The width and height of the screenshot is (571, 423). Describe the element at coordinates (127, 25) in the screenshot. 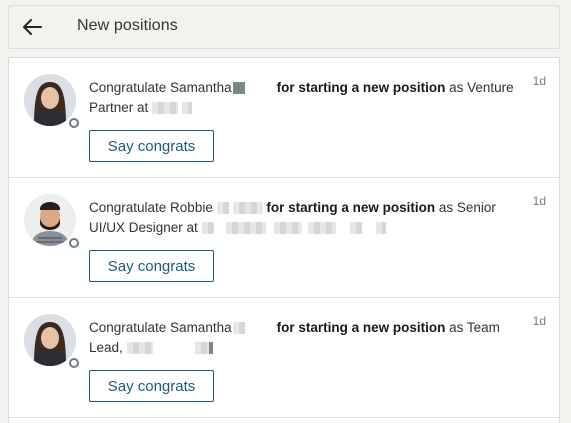

I see `page-title: New positions` at that location.